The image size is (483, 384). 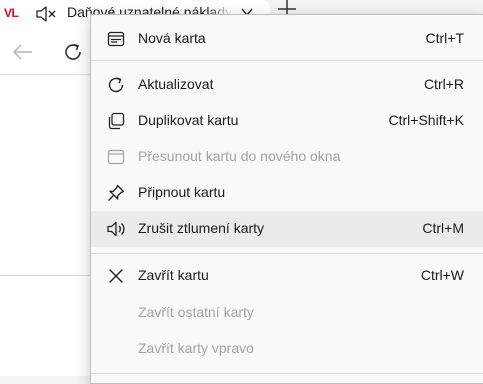 What do you see at coordinates (182, 192) in the screenshot?
I see `menu-item-label: Připnout kartu` at bounding box center [182, 192].